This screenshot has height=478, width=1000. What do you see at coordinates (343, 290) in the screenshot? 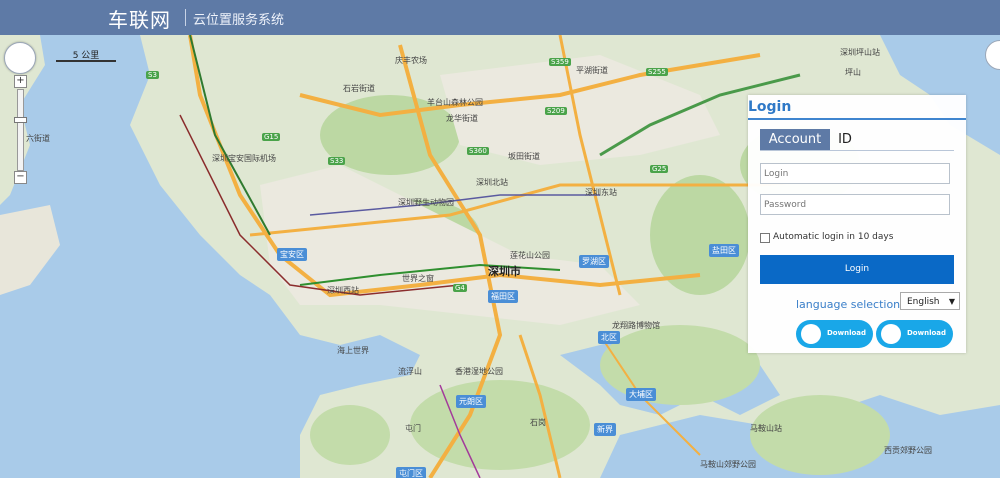
I see `map-label: 深圳西站` at bounding box center [343, 290].